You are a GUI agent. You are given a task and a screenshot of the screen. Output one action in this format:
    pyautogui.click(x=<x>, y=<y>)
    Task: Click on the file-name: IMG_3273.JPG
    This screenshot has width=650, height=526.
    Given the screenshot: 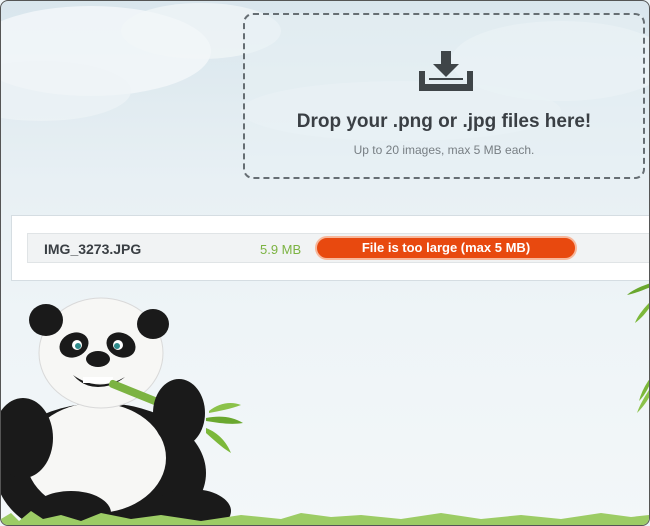 What is the action you would take?
    pyautogui.click(x=93, y=249)
    